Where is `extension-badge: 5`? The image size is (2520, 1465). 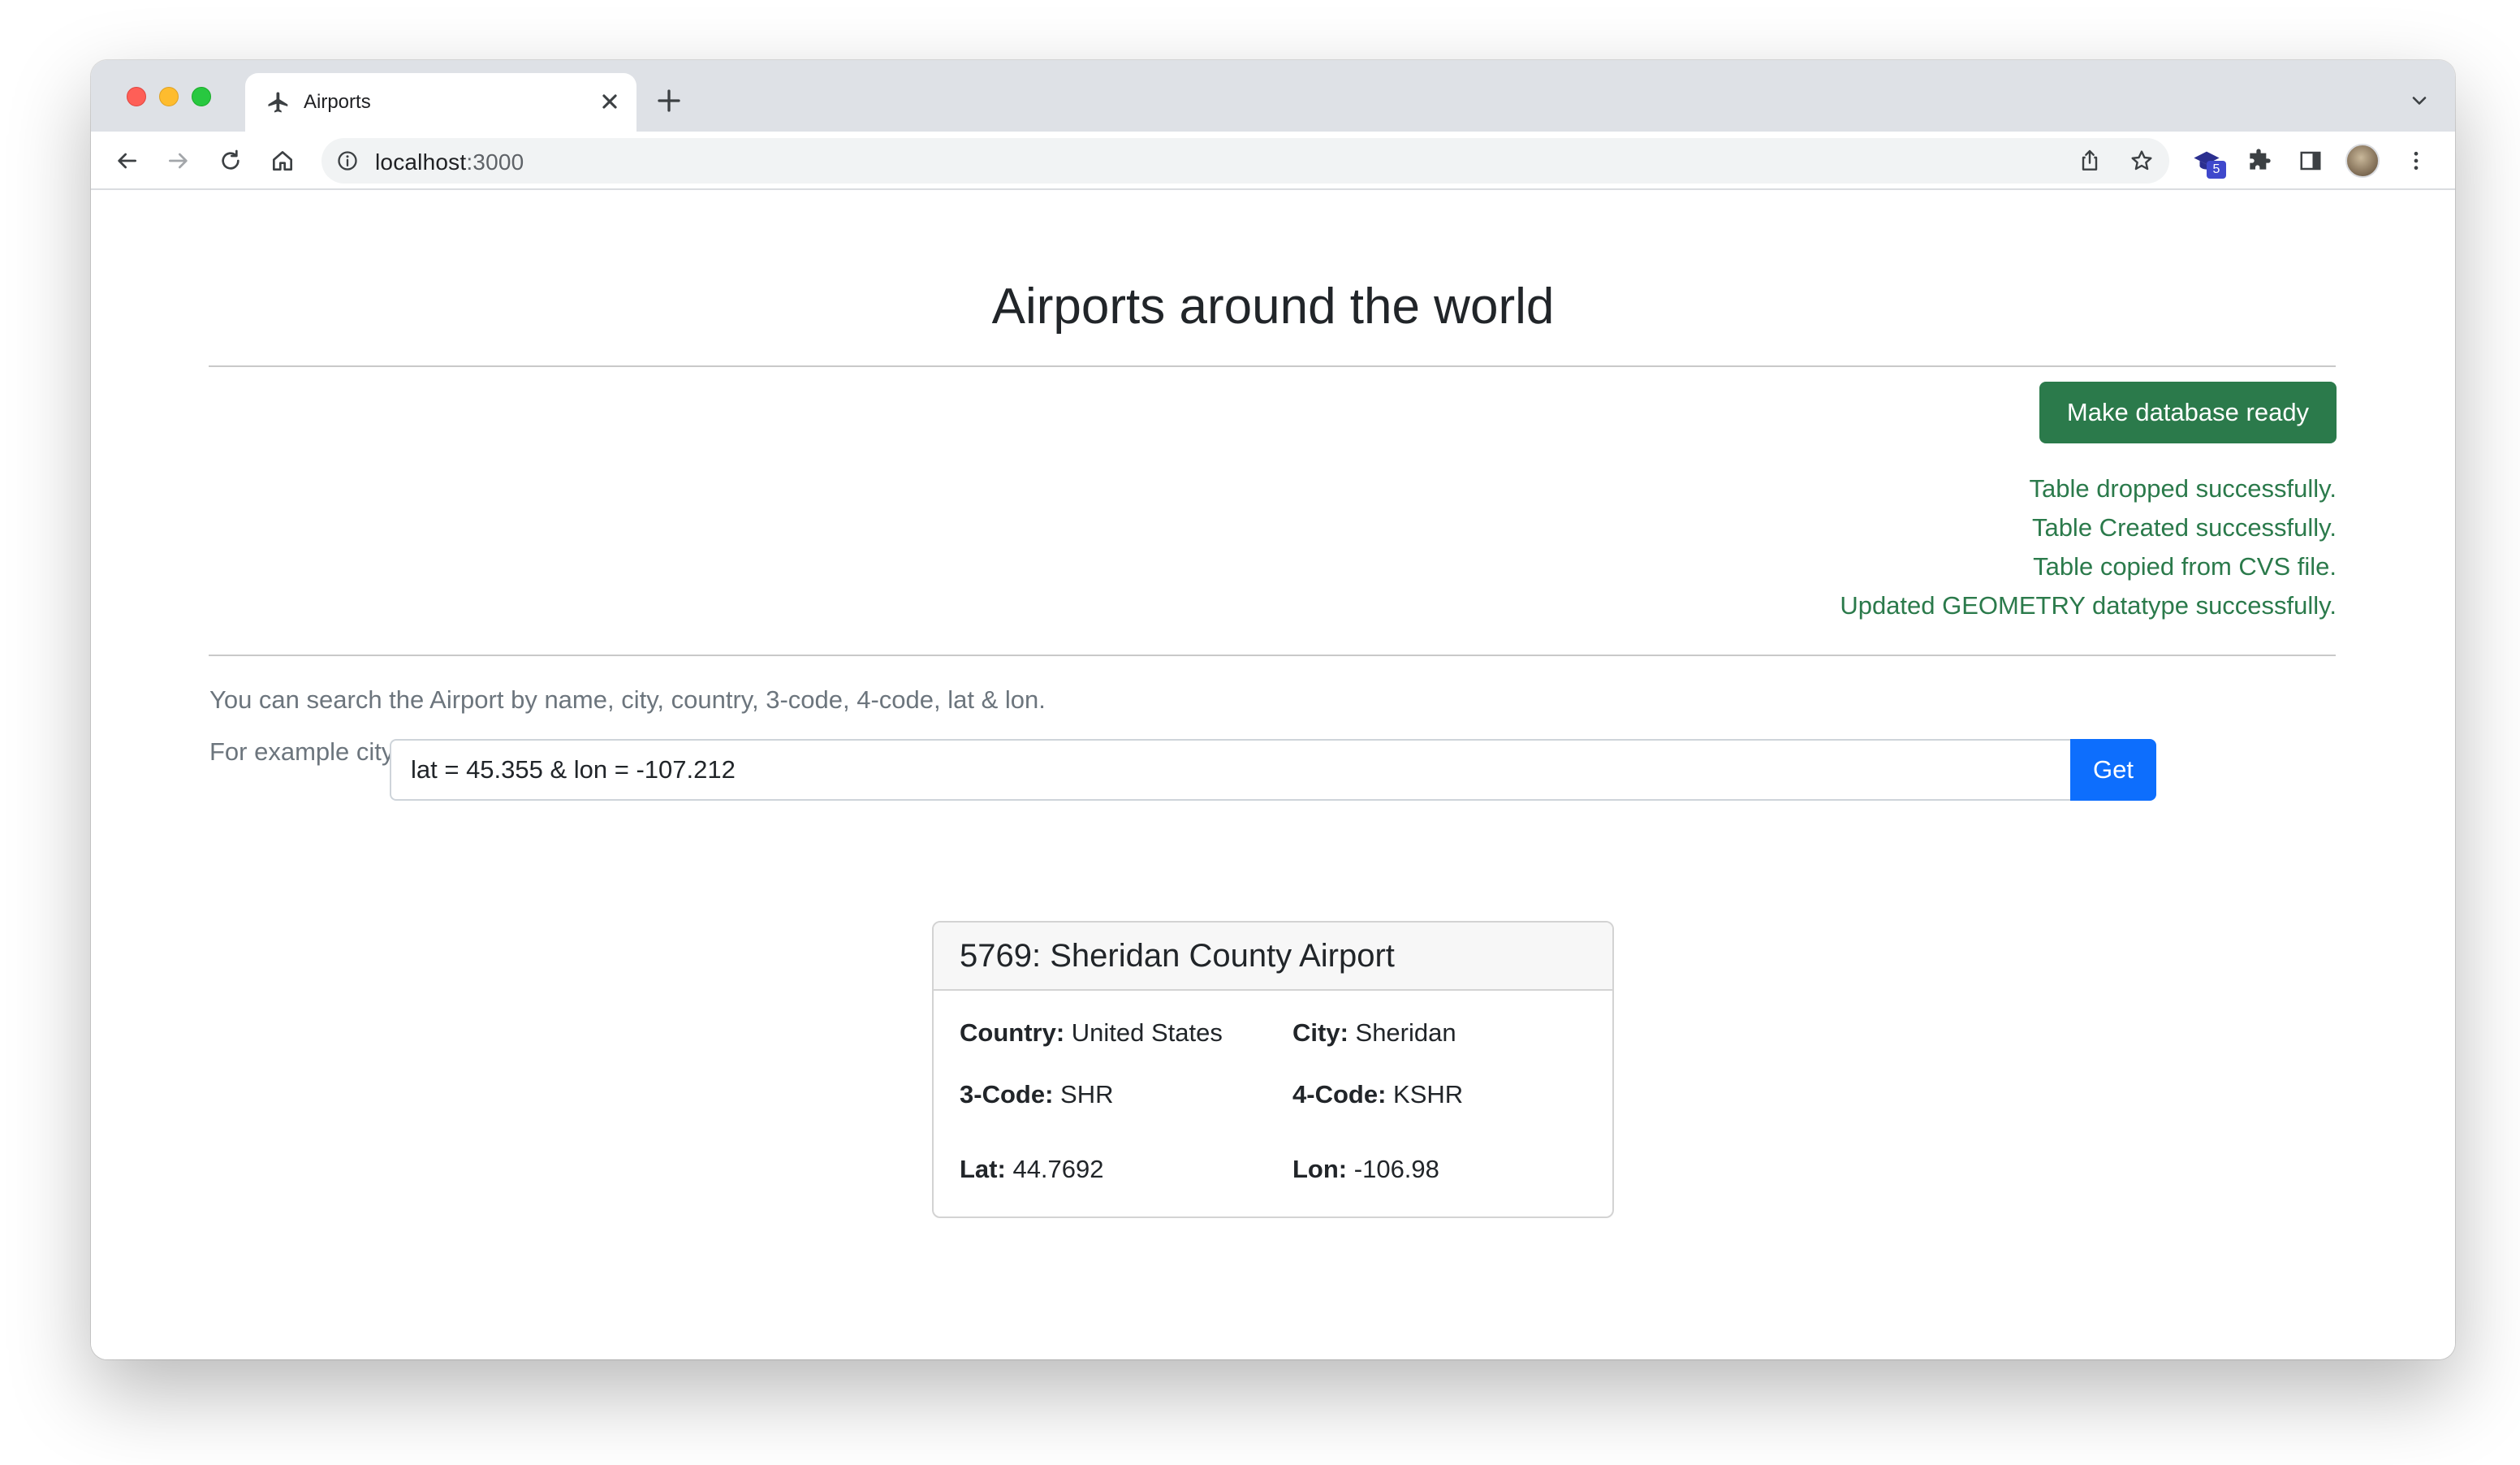
extension-badge: 5 is located at coordinates (2217, 170).